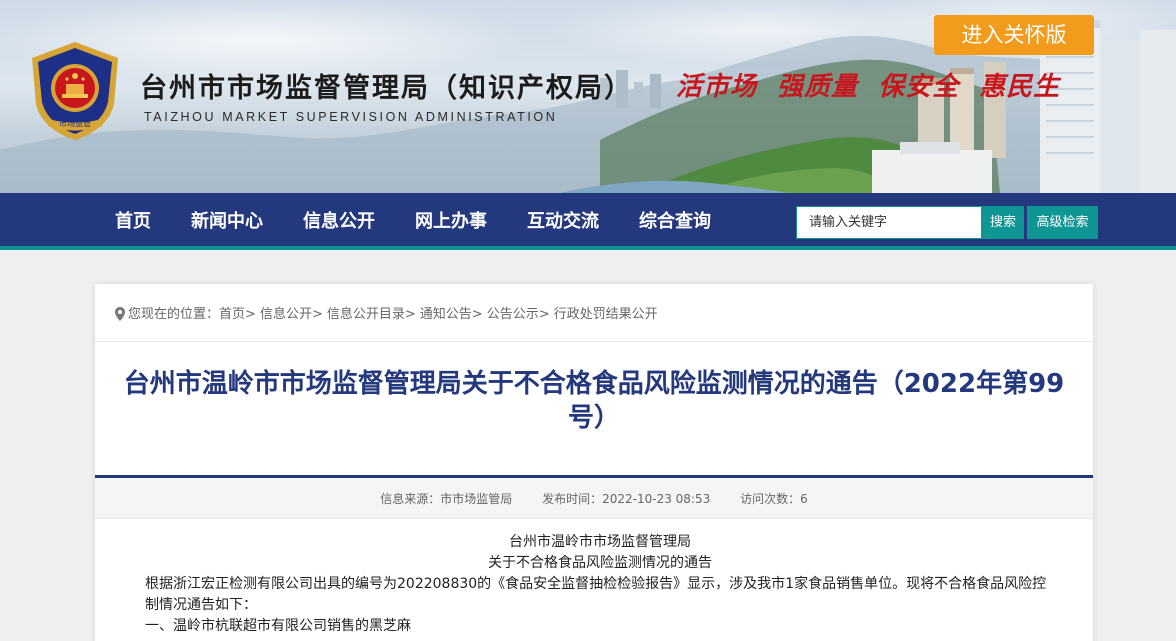 The height and width of the screenshot is (641, 1176). What do you see at coordinates (1014, 35) in the screenshot?
I see `care-mode-button: 进入关怀版` at bounding box center [1014, 35].